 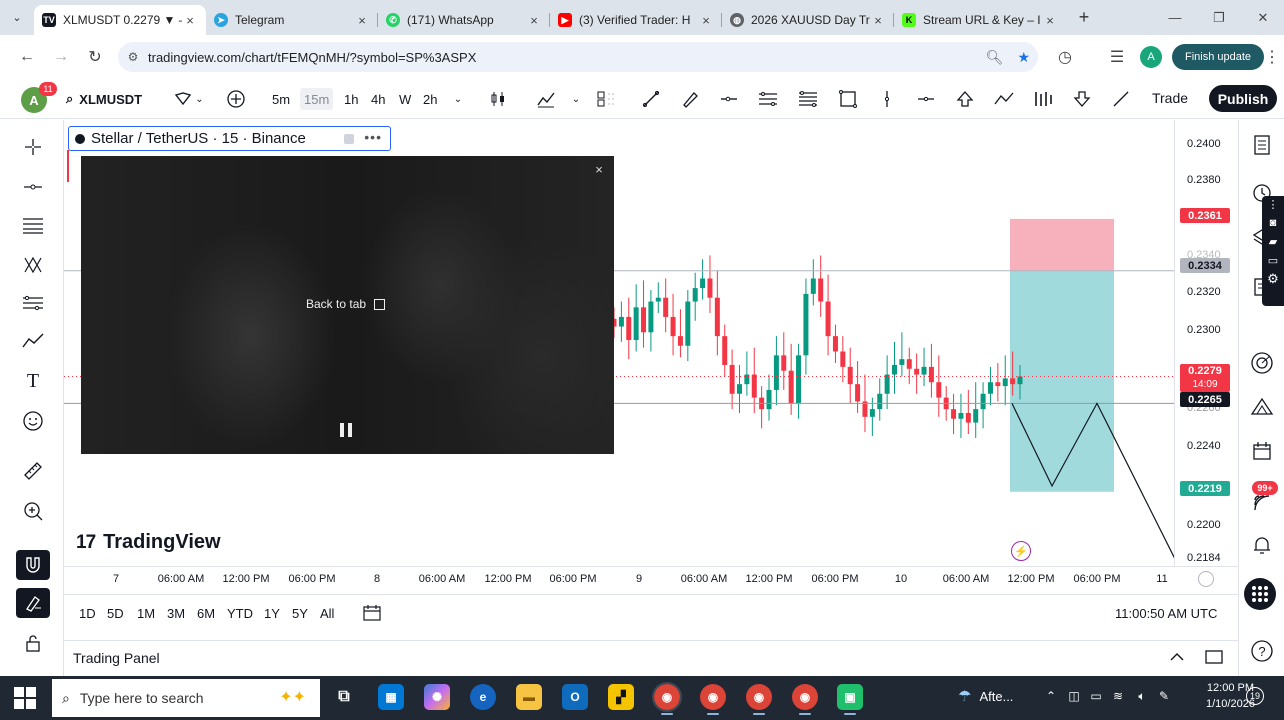 I want to click on pen-icon, so click(x=690, y=99).